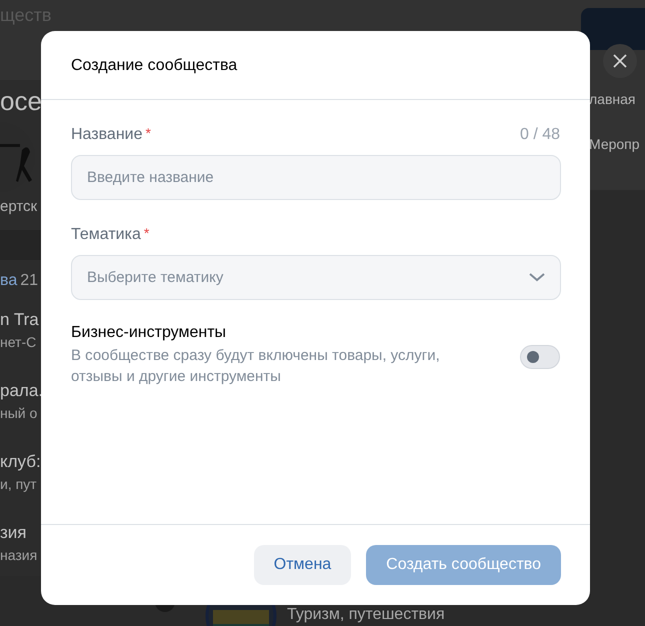  I want to click on community-category: Туризм, путешествия, so click(366, 615).